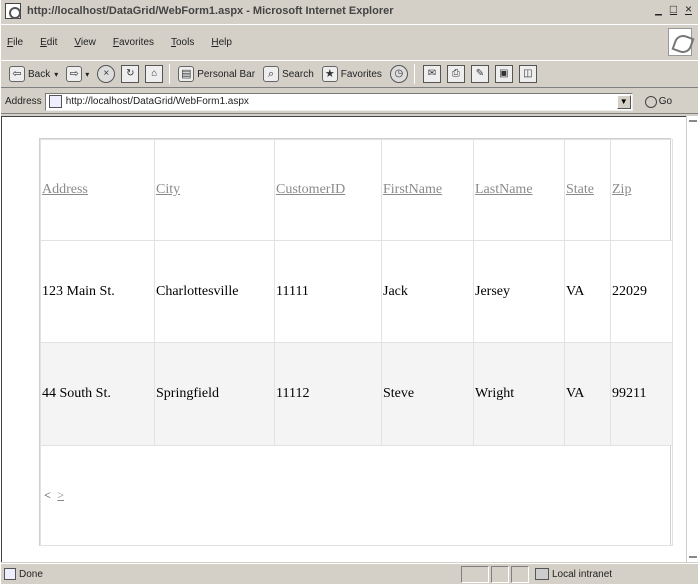 This screenshot has width=698, height=584. Describe the element at coordinates (680, 42) in the screenshot. I see `windows-logo-icon` at that location.